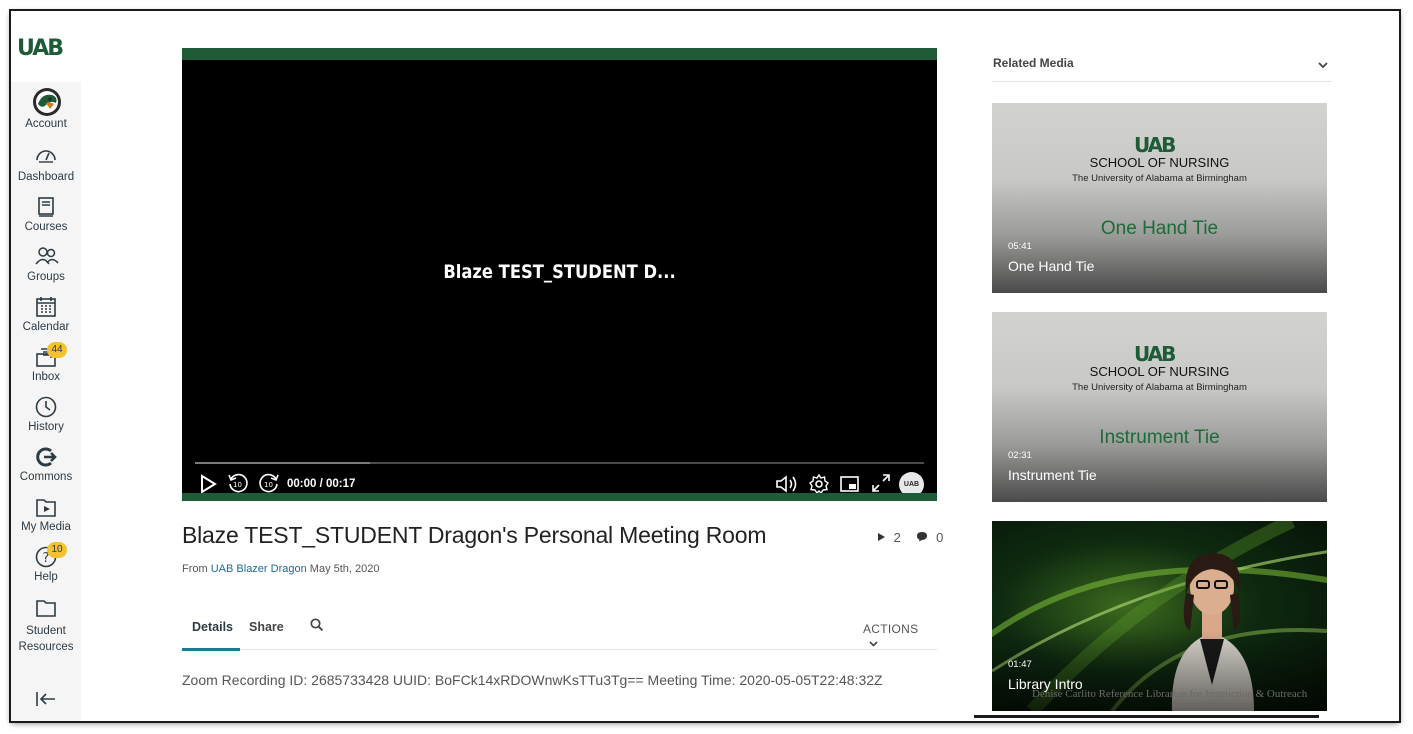  What do you see at coordinates (940, 537) in the screenshot?
I see `comments-count: 0` at bounding box center [940, 537].